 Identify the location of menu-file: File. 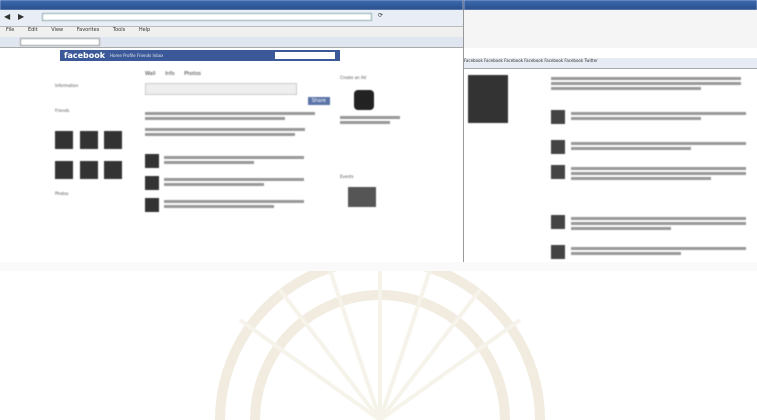
(10, 30).